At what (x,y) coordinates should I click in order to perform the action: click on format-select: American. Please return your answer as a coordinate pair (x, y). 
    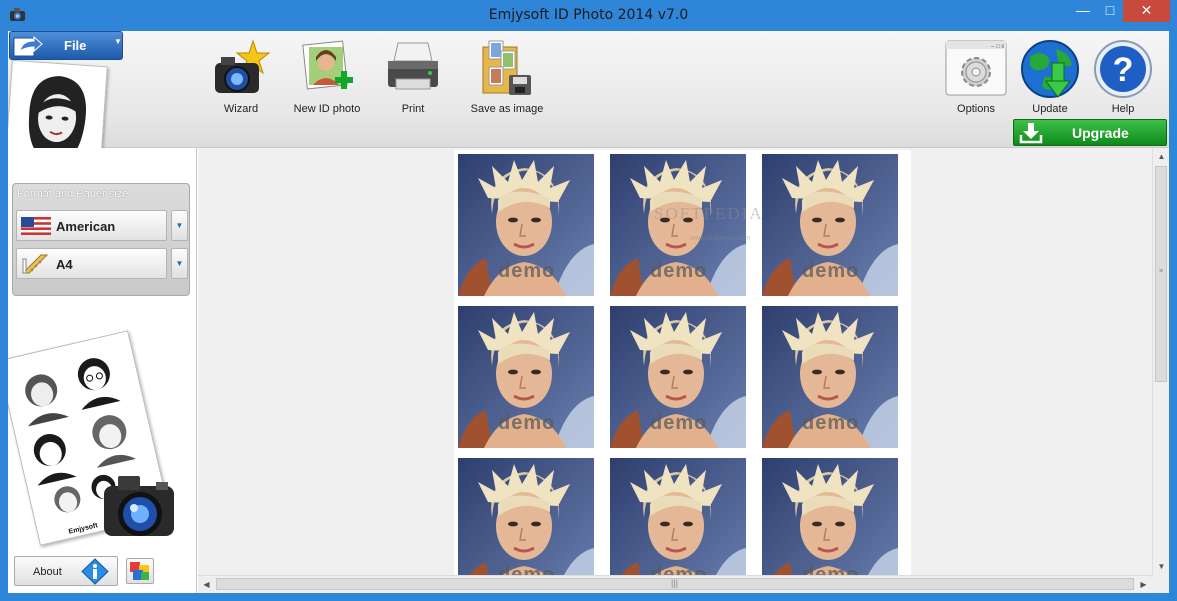
    Looking at the image, I should click on (91, 225).